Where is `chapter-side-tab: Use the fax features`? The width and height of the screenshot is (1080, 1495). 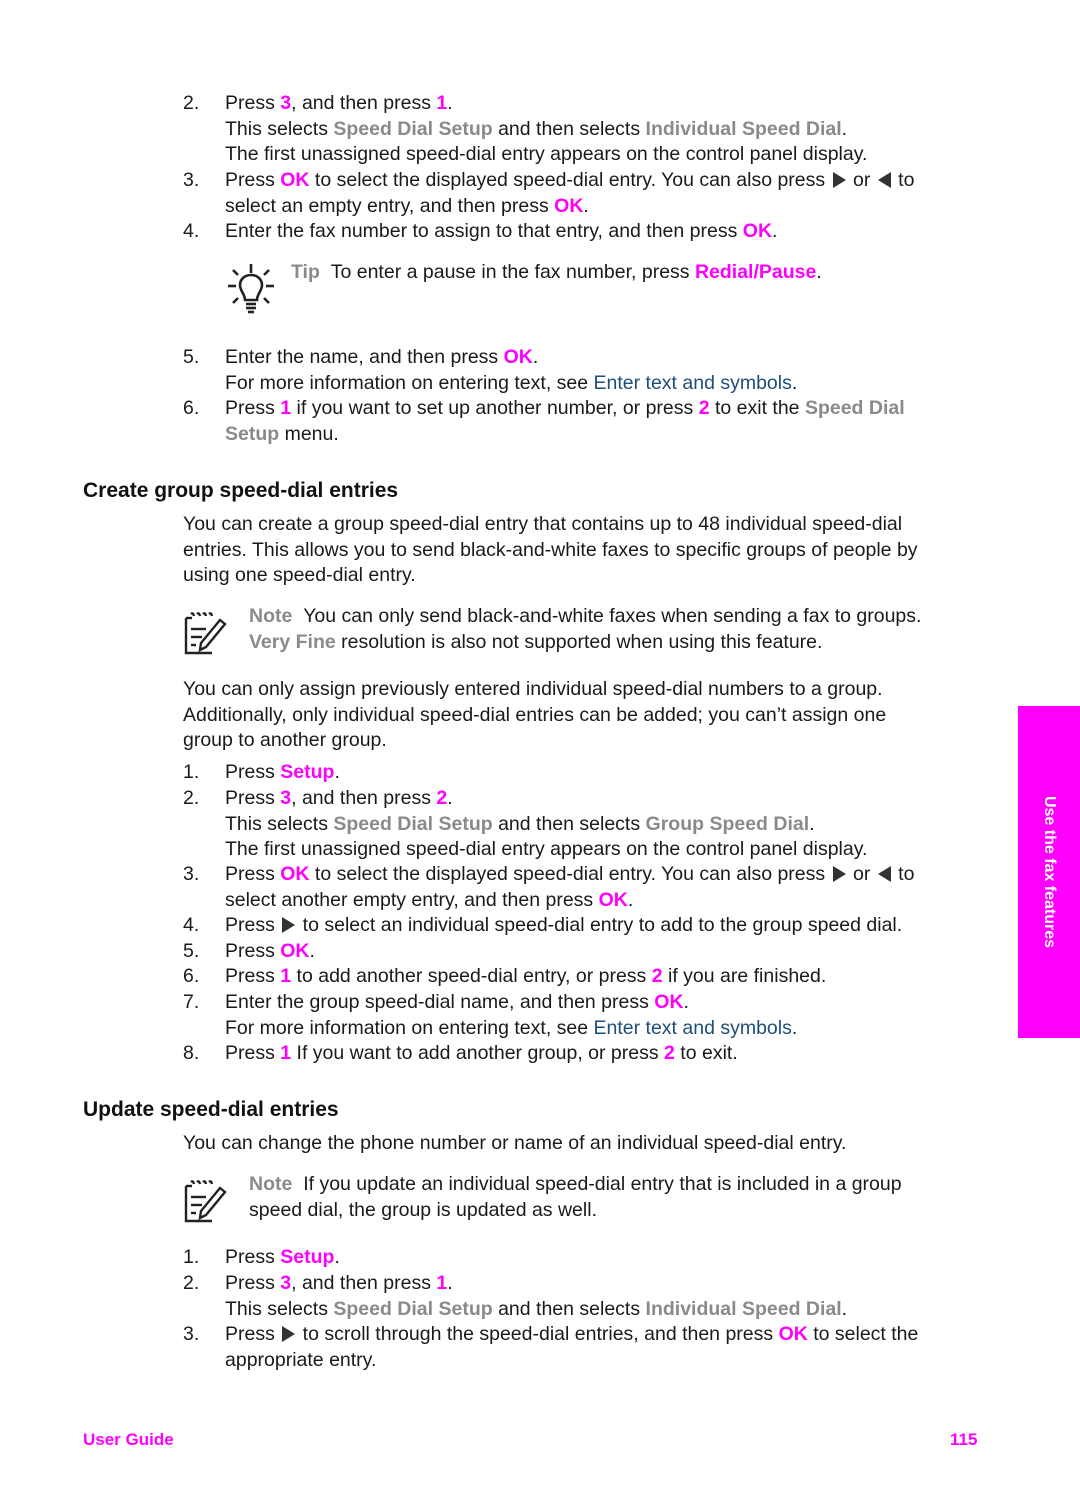 chapter-side-tab: Use the fax features is located at coordinates (1049, 872).